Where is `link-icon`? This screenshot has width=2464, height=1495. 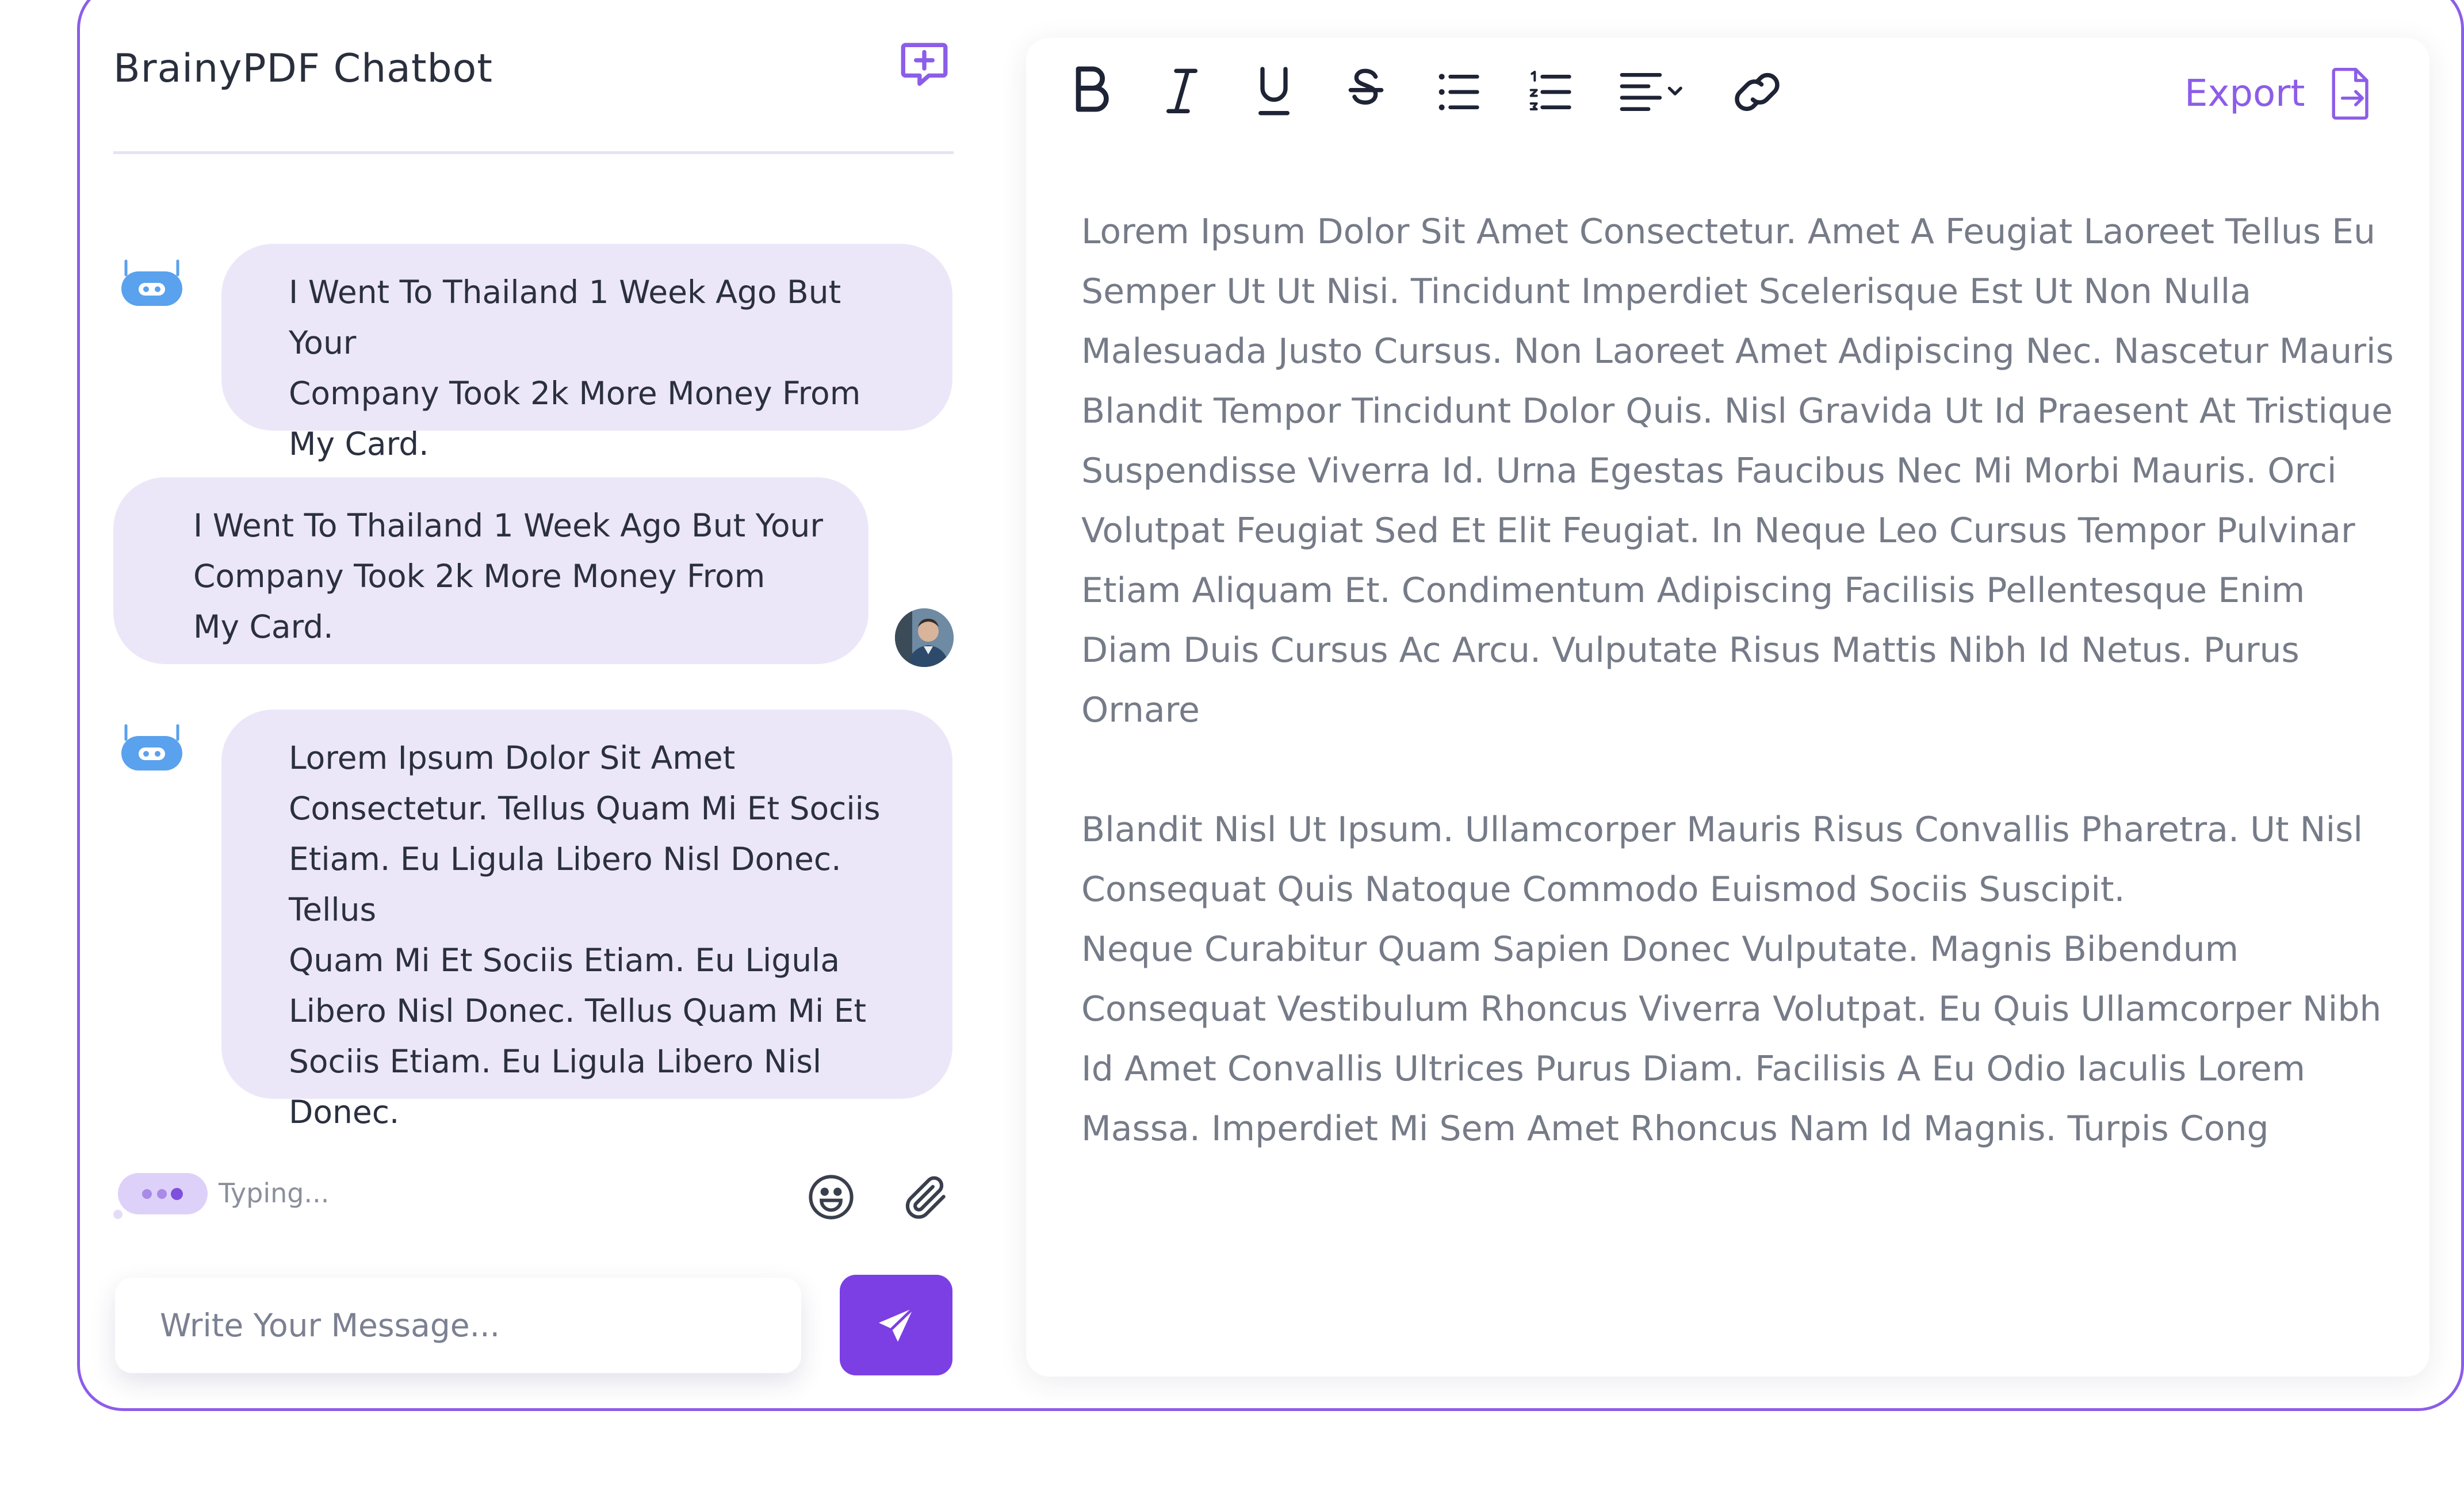 link-icon is located at coordinates (1757, 92).